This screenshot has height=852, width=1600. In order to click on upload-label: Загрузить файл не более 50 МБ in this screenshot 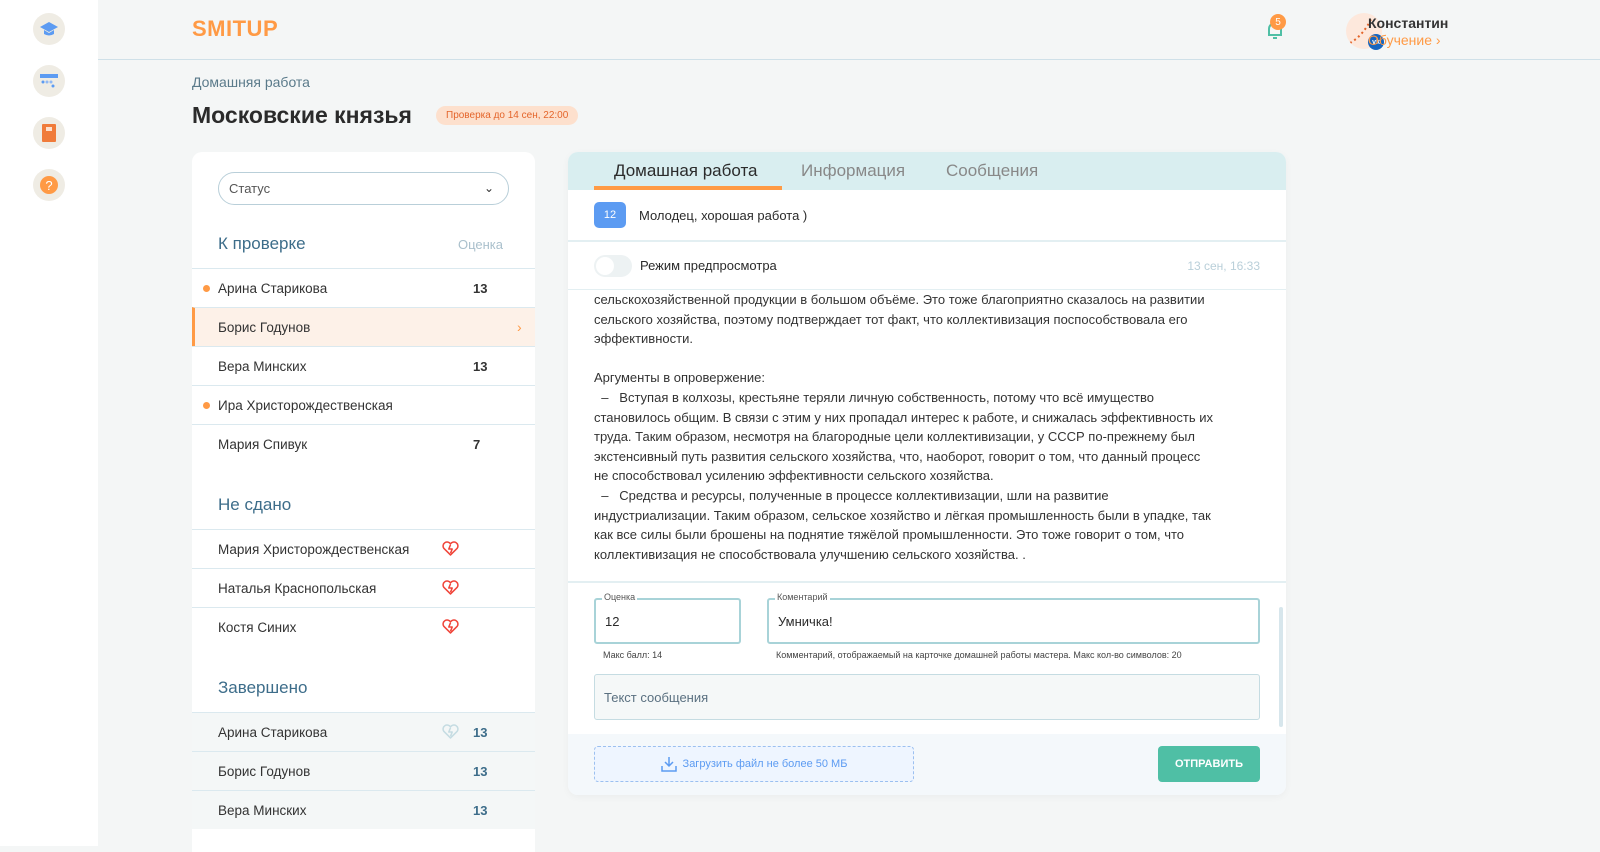, I will do `click(765, 764)`.